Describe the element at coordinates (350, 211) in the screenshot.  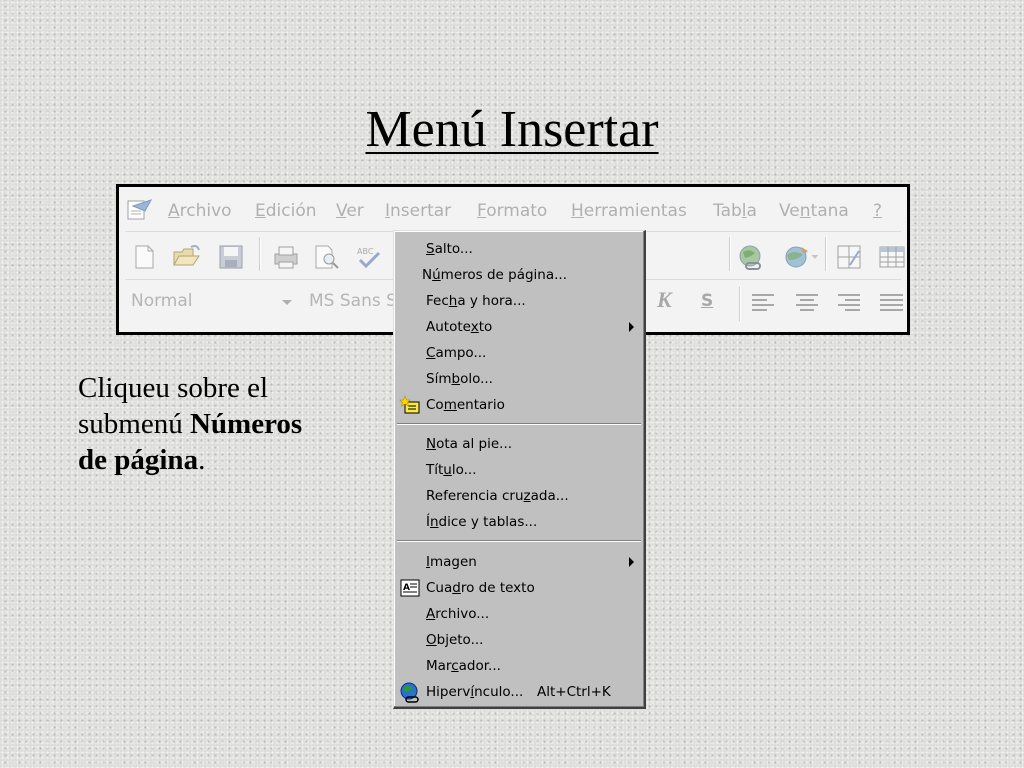
I see `menu-ver: Ver` at that location.